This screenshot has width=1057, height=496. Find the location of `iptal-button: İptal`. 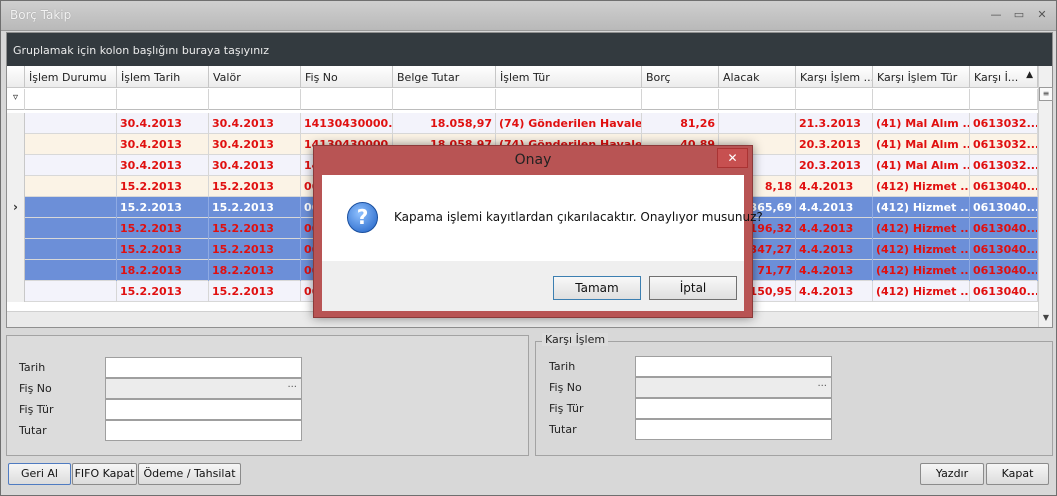

iptal-button: İptal is located at coordinates (693, 288).